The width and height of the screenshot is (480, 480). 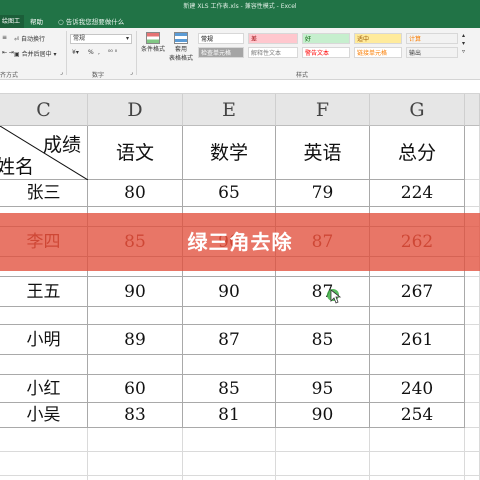 What do you see at coordinates (326, 52) in the screenshot?
I see `cell-style-option: 警告文本` at bounding box center [326, 52].